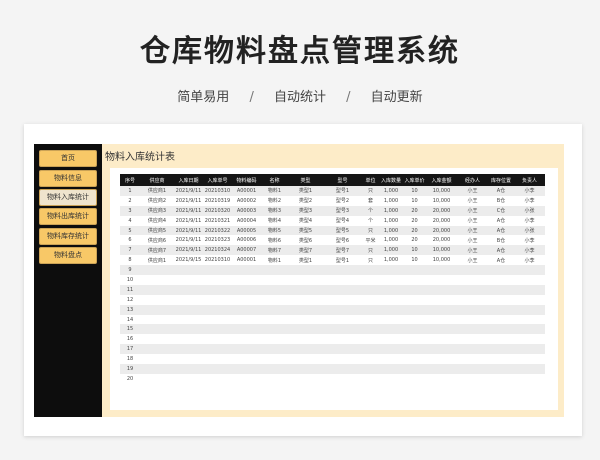 The height and width of the screenshot is (460, 600). Describe the element at coordinates (370, 200) in the screenshot. I see `table-cell: 套` at that location.